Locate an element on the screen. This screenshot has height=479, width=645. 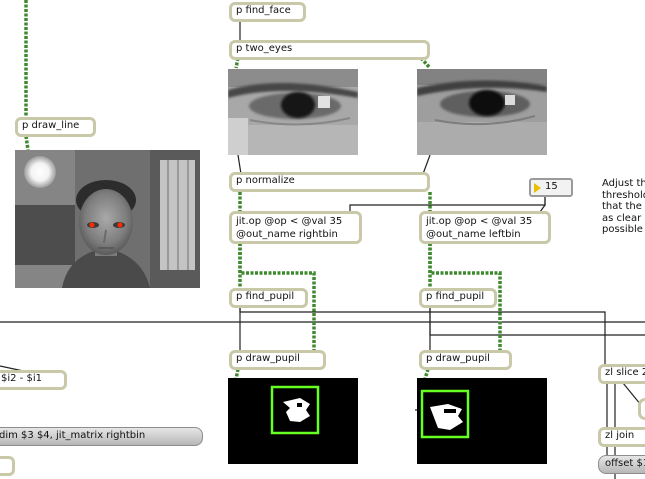
draw-pupil-right-object: p draw_pupil is located at coordinates (277, 360).